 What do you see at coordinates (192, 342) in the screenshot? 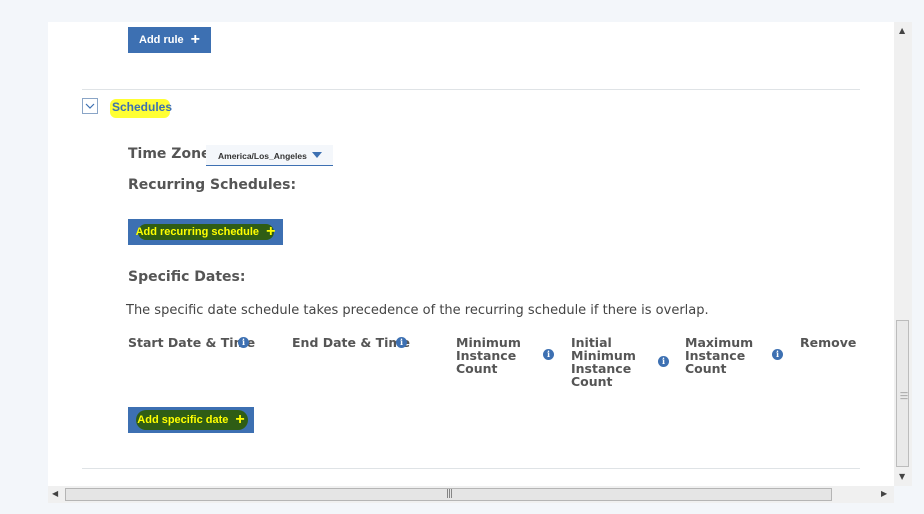
I see `col-start-date-time: Start Date & Time` at bounding box center [192, 342].